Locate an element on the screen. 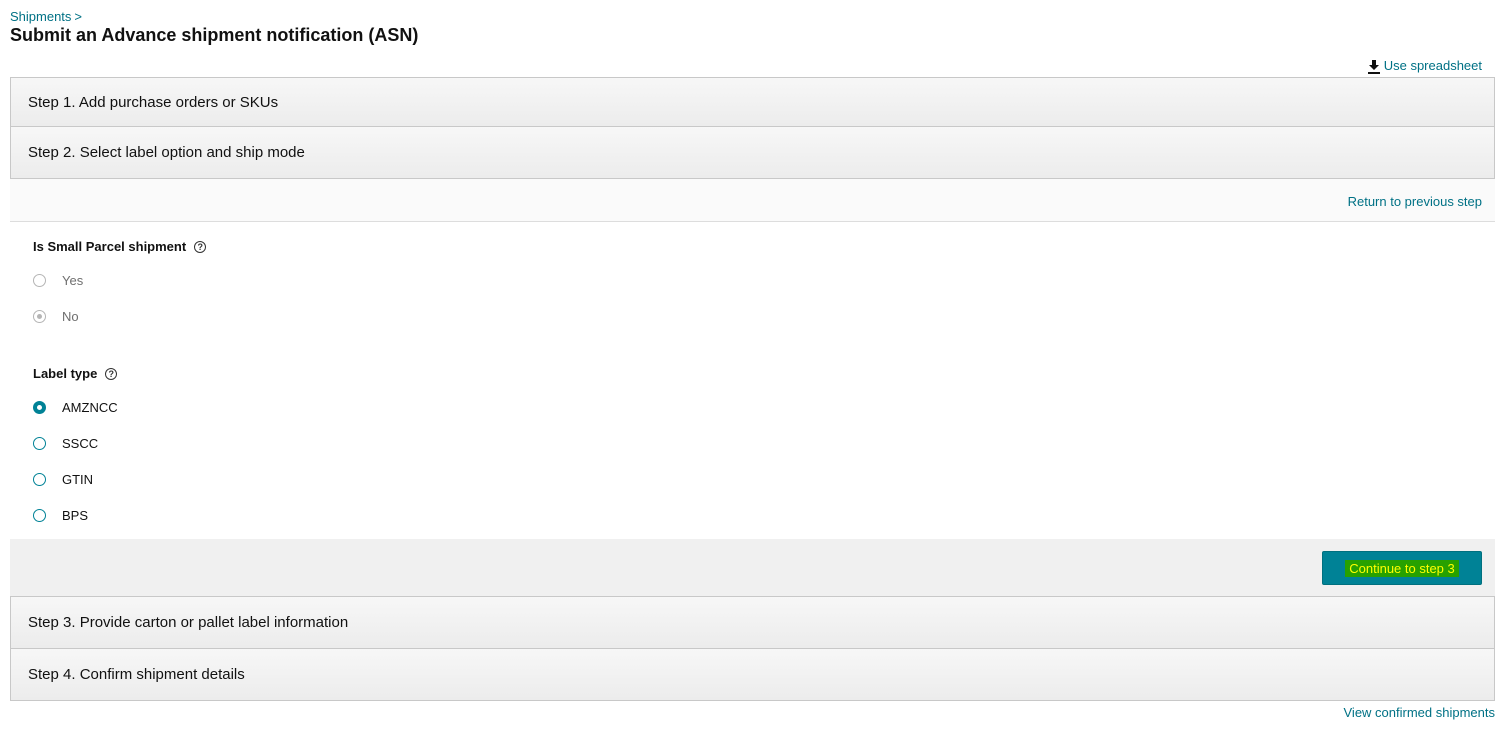 The height and width of the screenshot is (729, 1508). step4-header: Step 4. Confirm shipment details is located at coordinates (752, 675).